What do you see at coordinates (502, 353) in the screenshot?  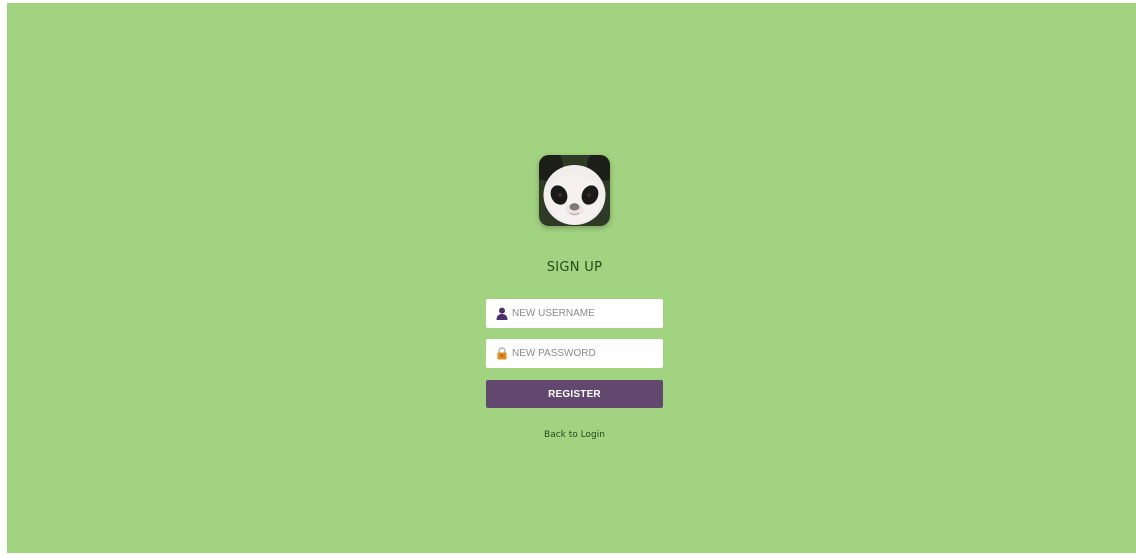 I see `lock-icon` at bounding box center [502, 353].